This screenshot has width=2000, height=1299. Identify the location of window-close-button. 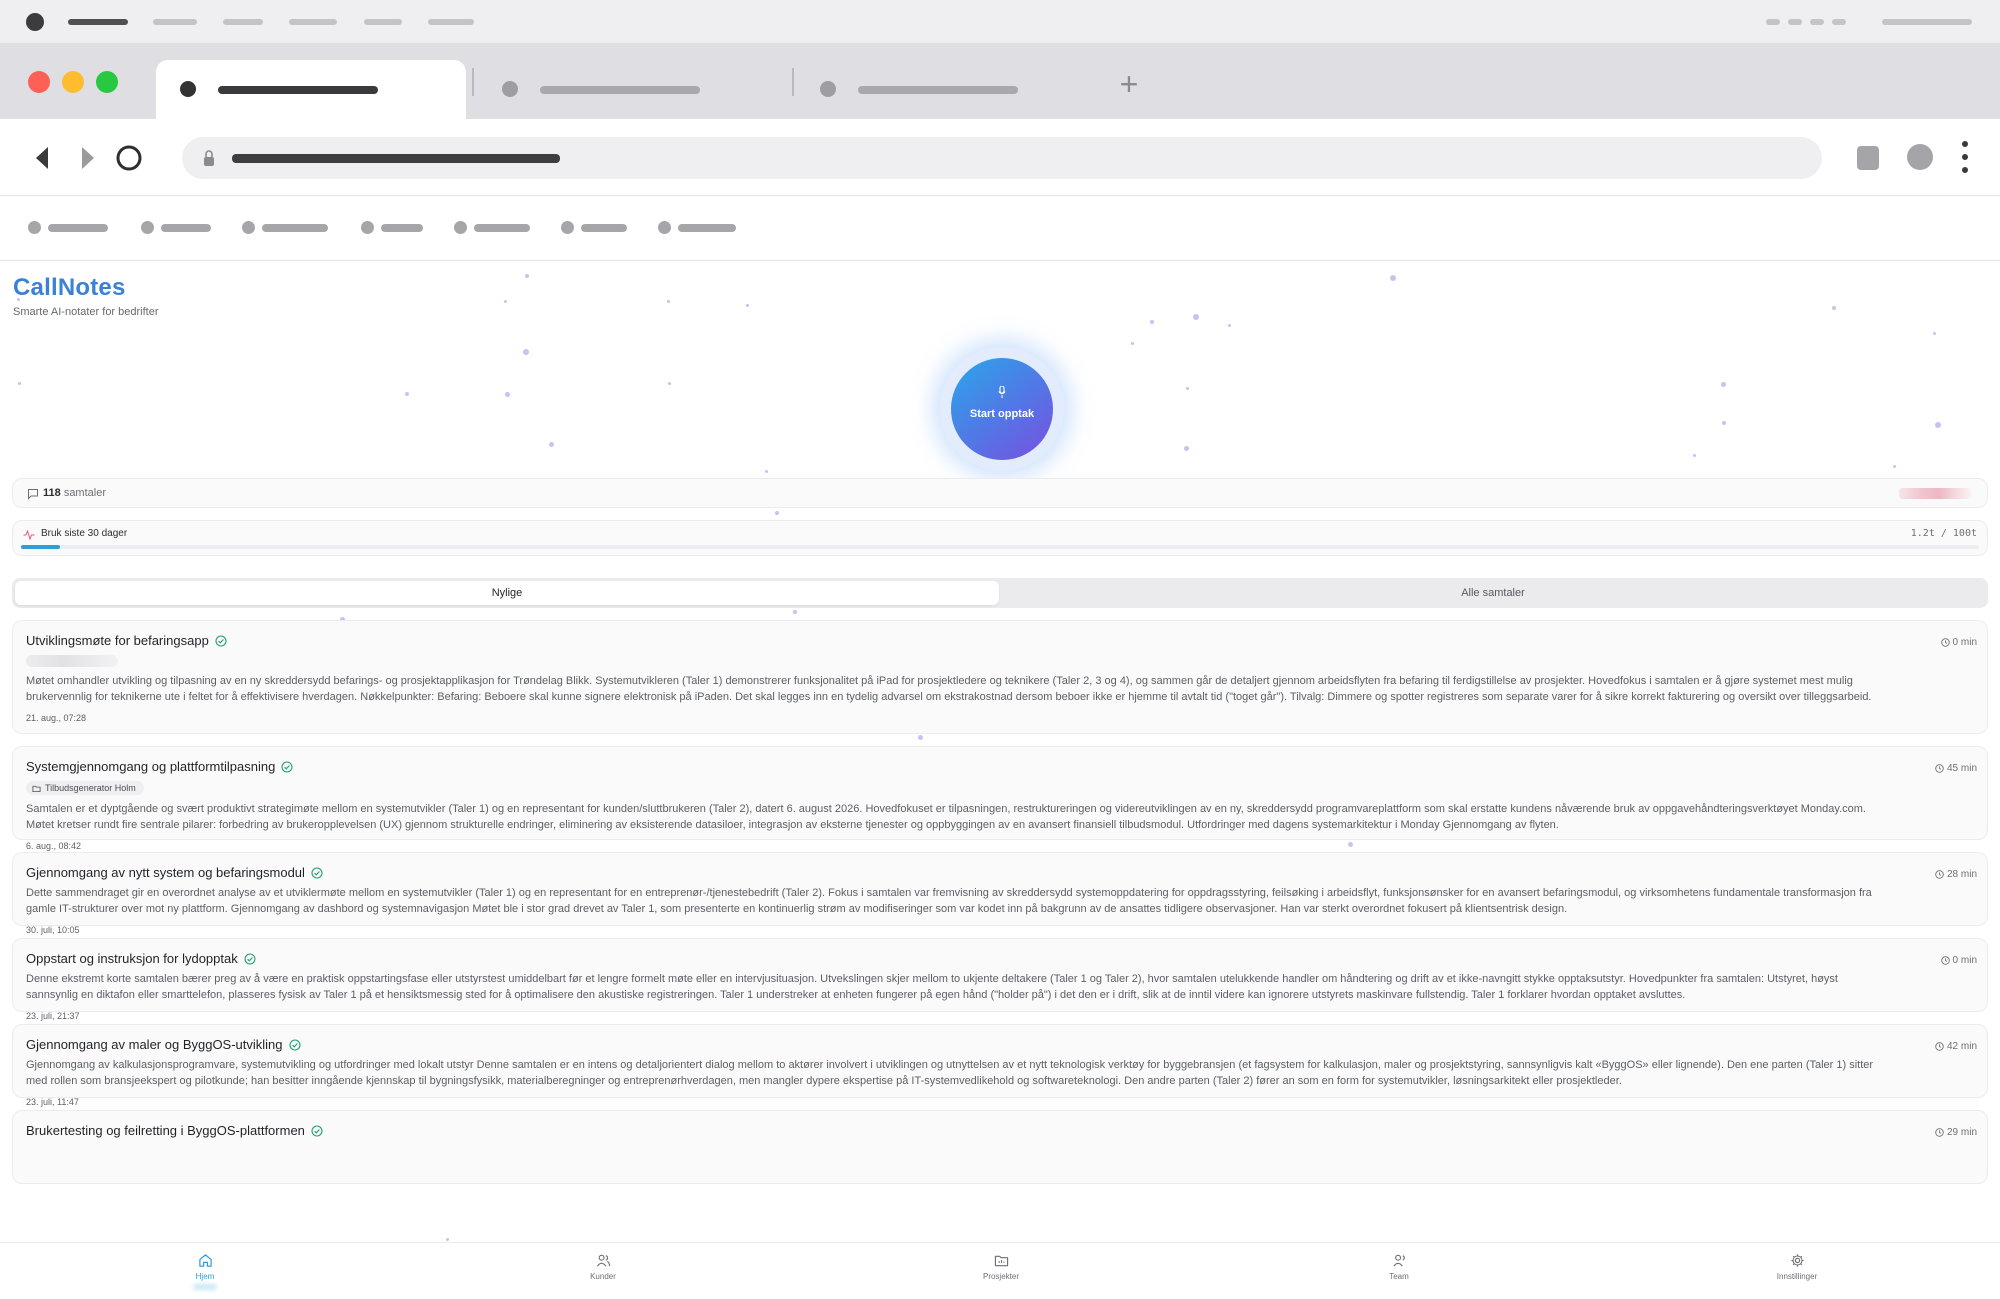
(39, 82).